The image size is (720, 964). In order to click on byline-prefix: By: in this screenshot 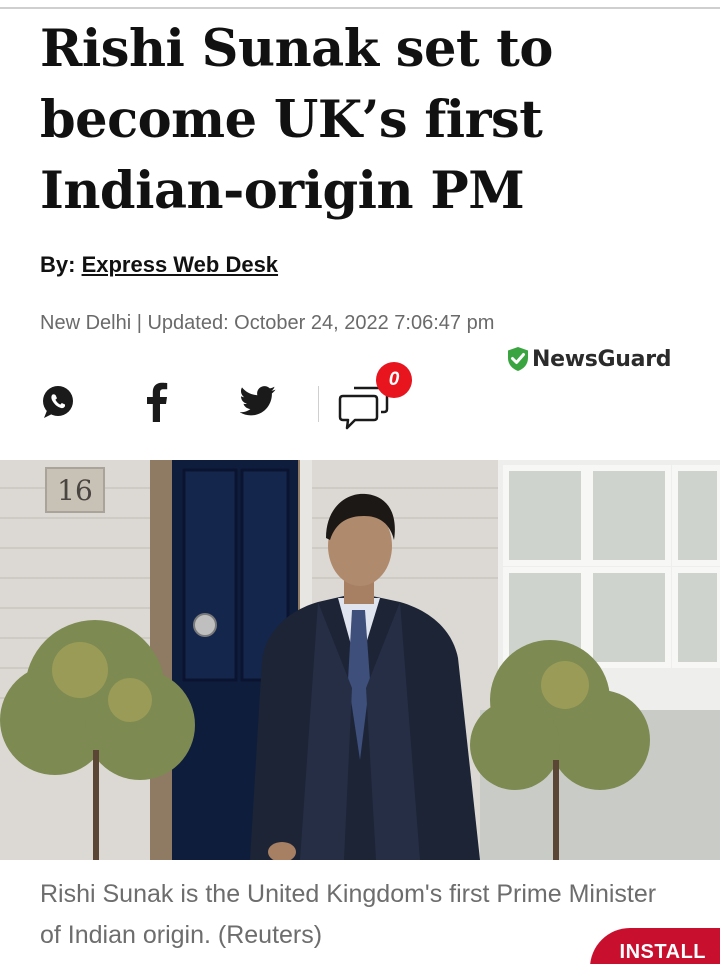, I will do `click(61, 264)`.